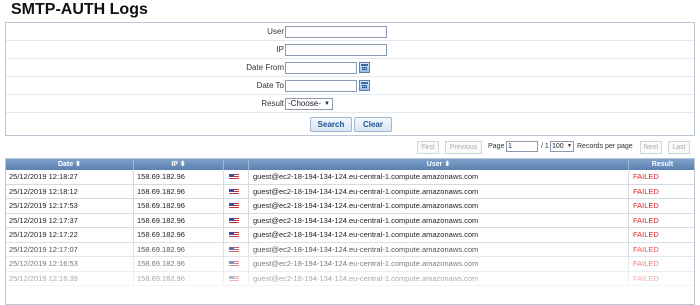  Describe the element at coordinates (70, 164) in the screenshot. I see `column-header-date: Date ⬍` at that location.